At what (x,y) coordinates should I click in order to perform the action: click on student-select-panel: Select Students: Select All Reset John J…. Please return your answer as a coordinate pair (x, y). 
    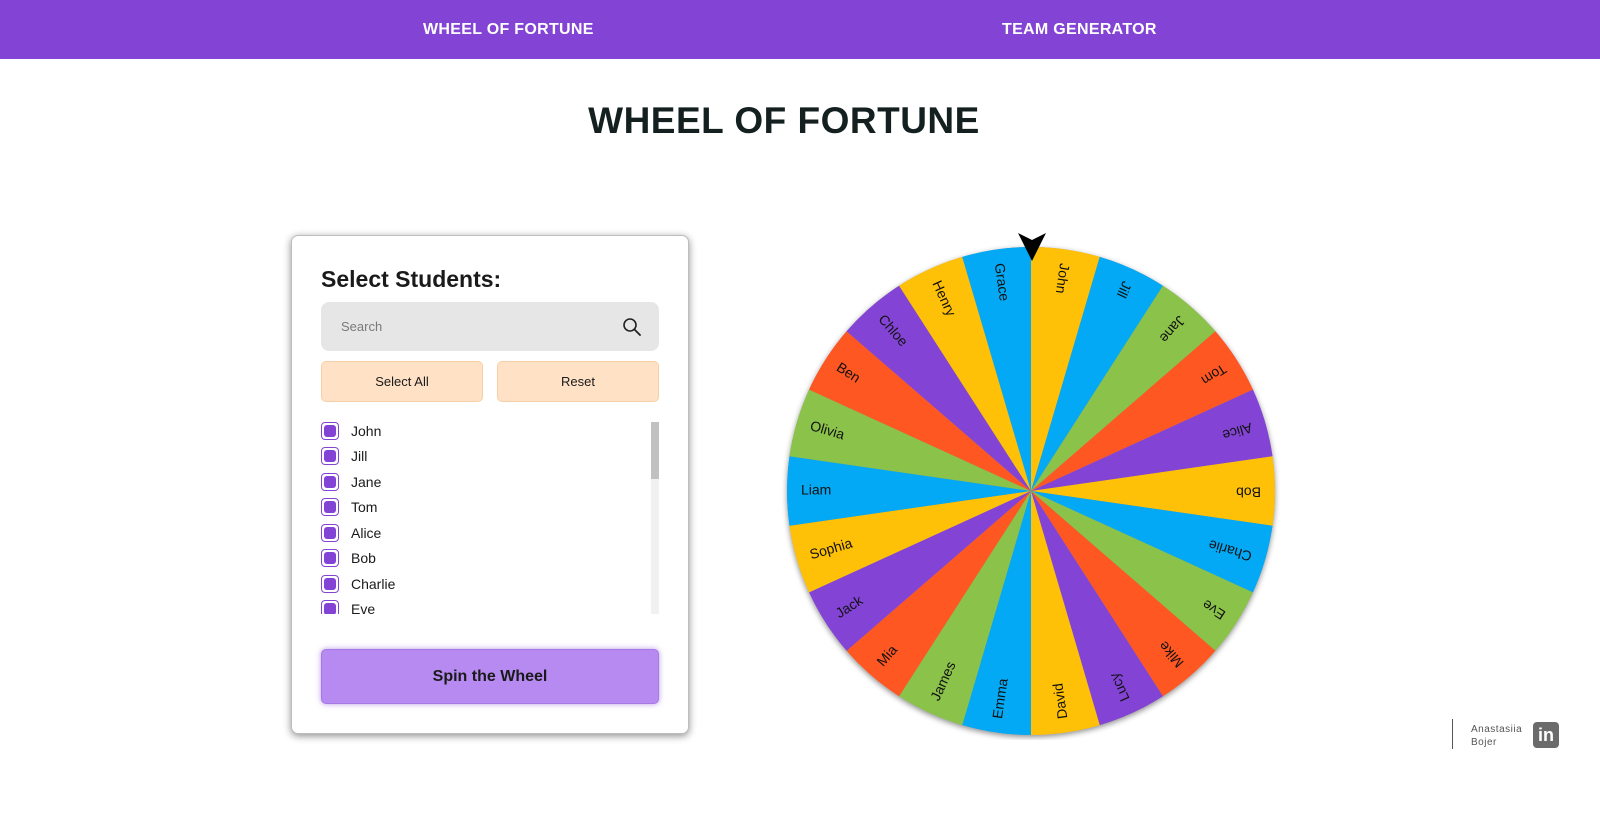
    Looking at the image, I should click on (490, 484).